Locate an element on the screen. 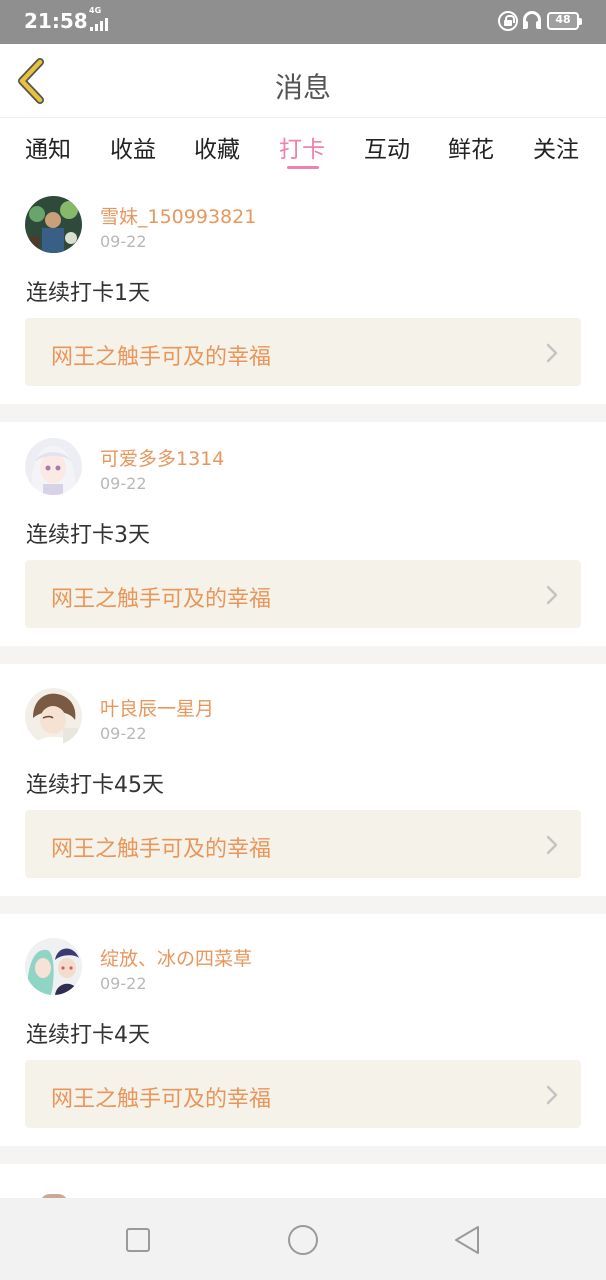 The image size is (606, 1280). square-icon is located at coordinates (138, 1240).